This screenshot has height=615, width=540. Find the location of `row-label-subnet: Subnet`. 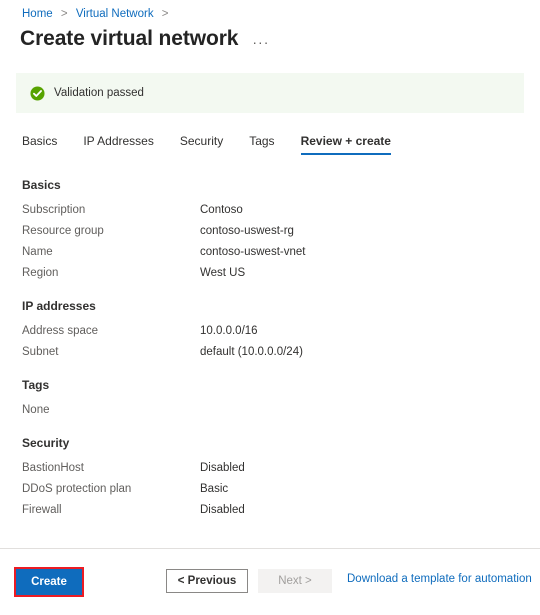

row-label-subnet: Subnet is located at coordinates (40, 352).